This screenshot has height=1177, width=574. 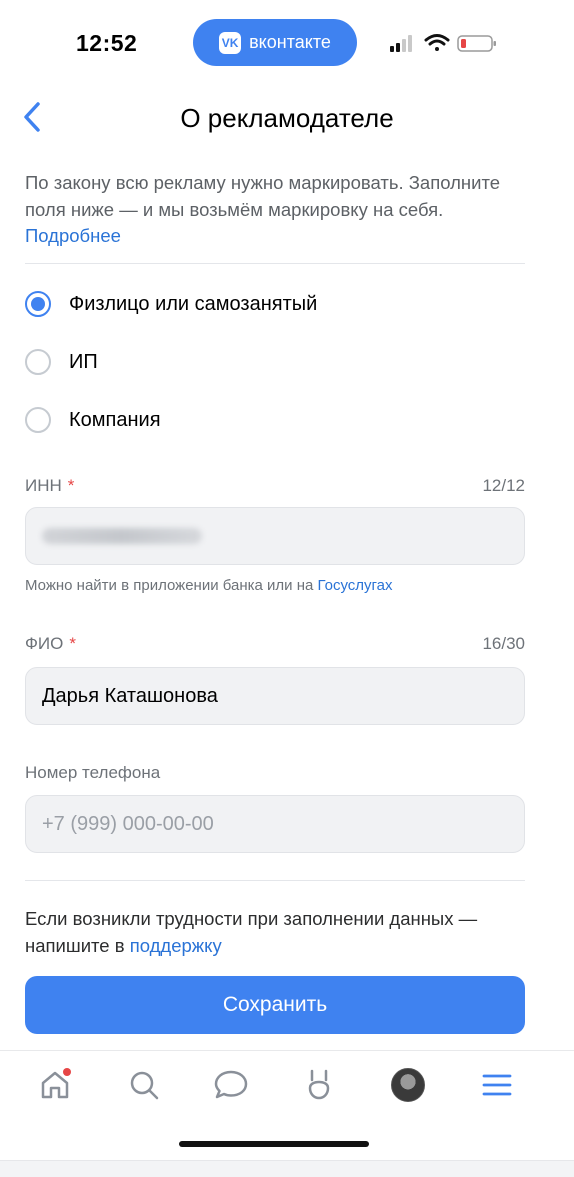 What do you see at coordinates (275, 536) in the screenshot?
I see `inn-input` at bounding box center [275, 536].